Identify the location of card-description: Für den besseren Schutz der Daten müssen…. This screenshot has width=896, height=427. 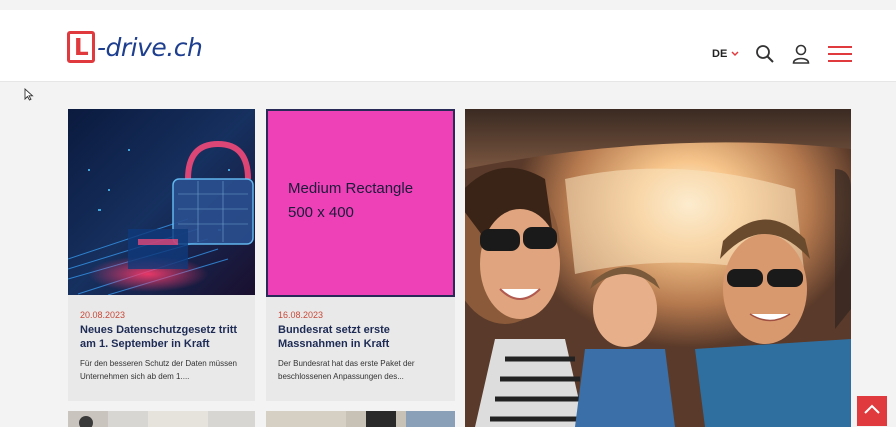
(158, 370).